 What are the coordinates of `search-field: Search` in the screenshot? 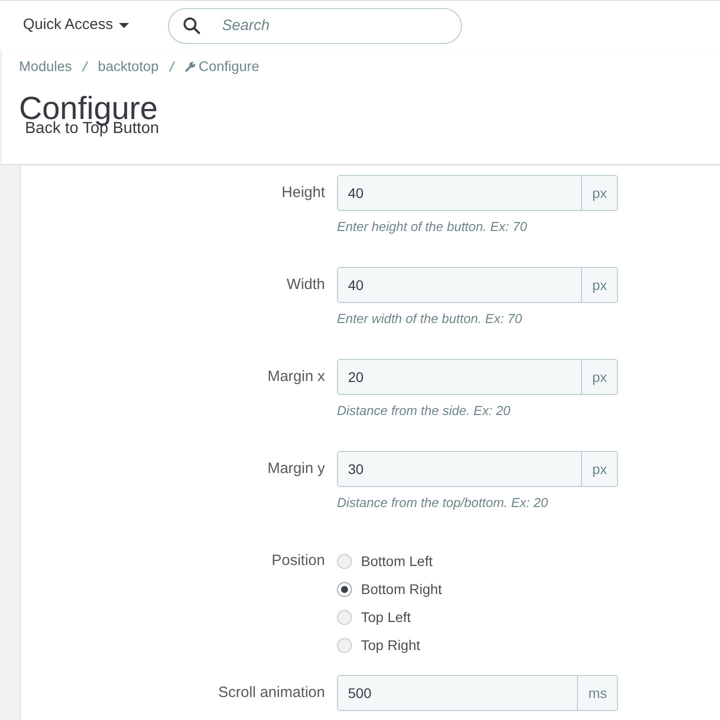 It's located at (315, 26).